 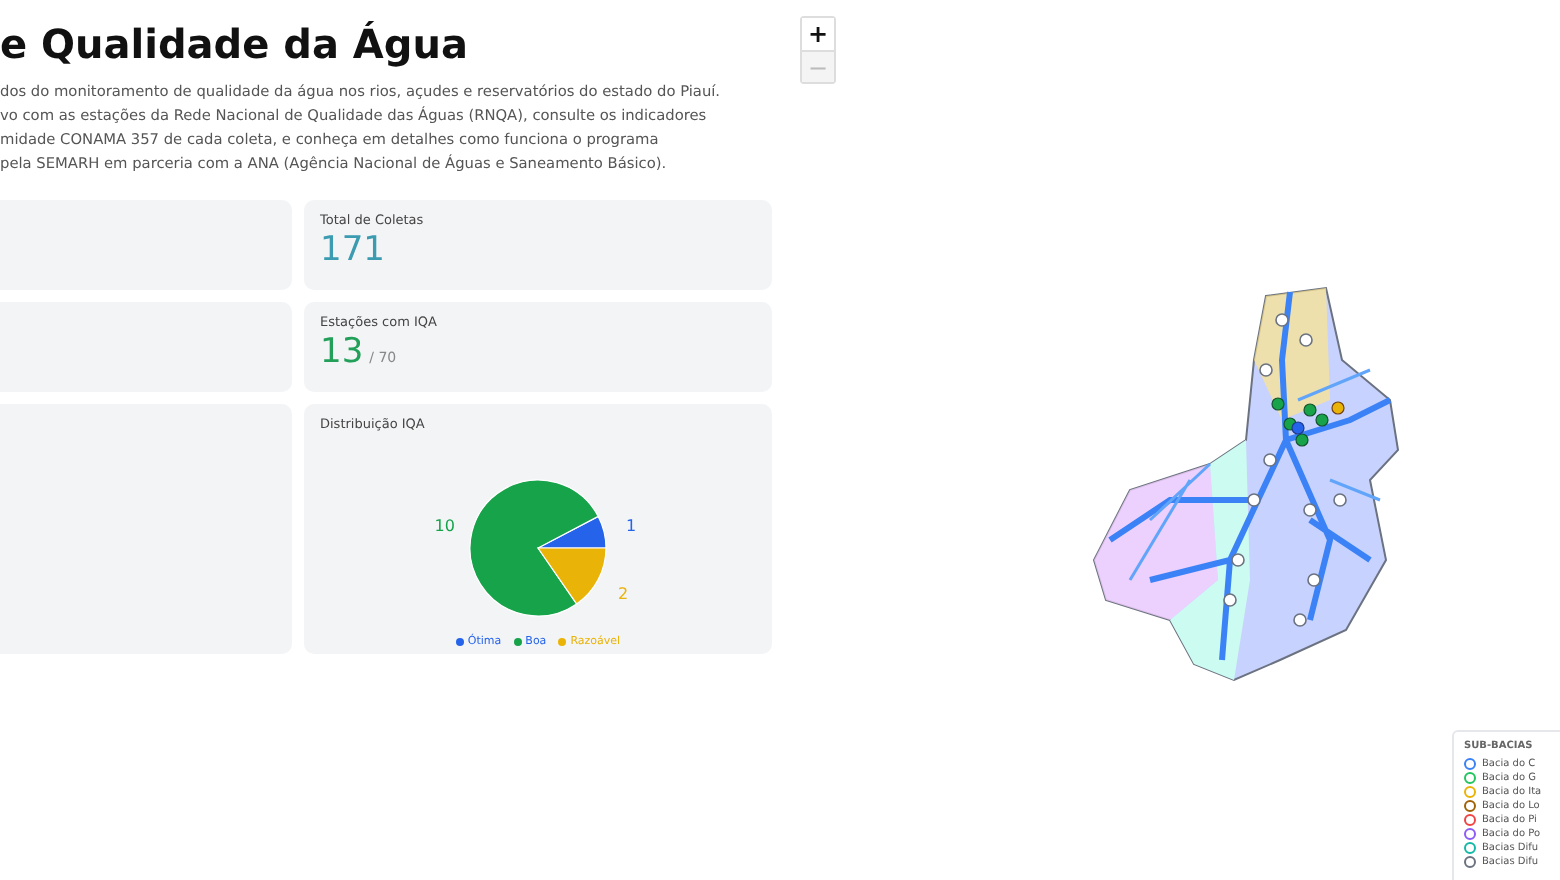 What do you see at coordinates (342, 352) in the screenshot?
I see `stat-value: 13` at bounding box center [342, 352].